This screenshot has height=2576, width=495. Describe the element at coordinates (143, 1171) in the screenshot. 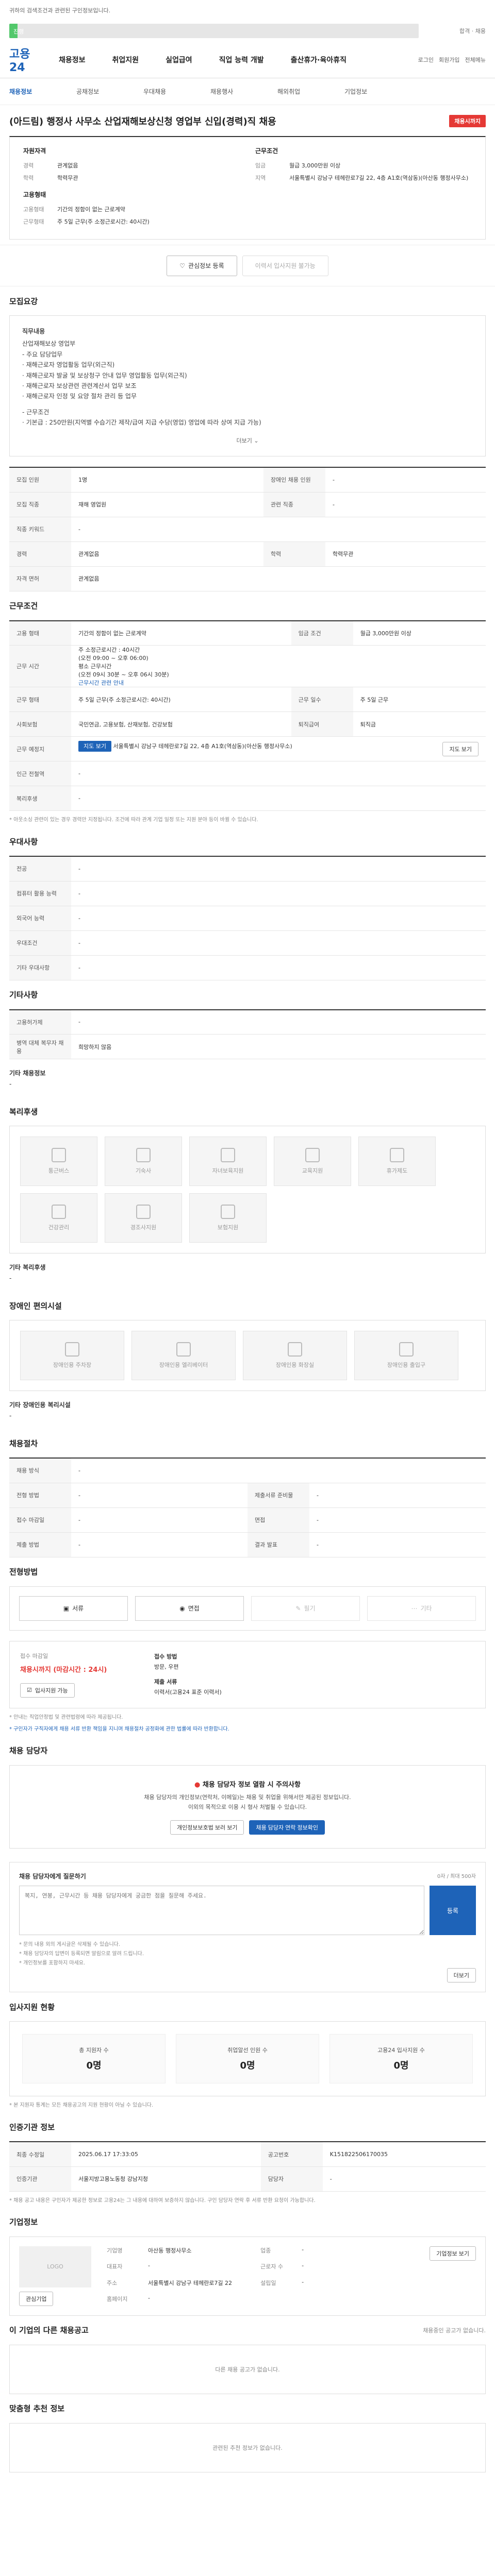

I see `welfare-label: 기숙사` at that location.